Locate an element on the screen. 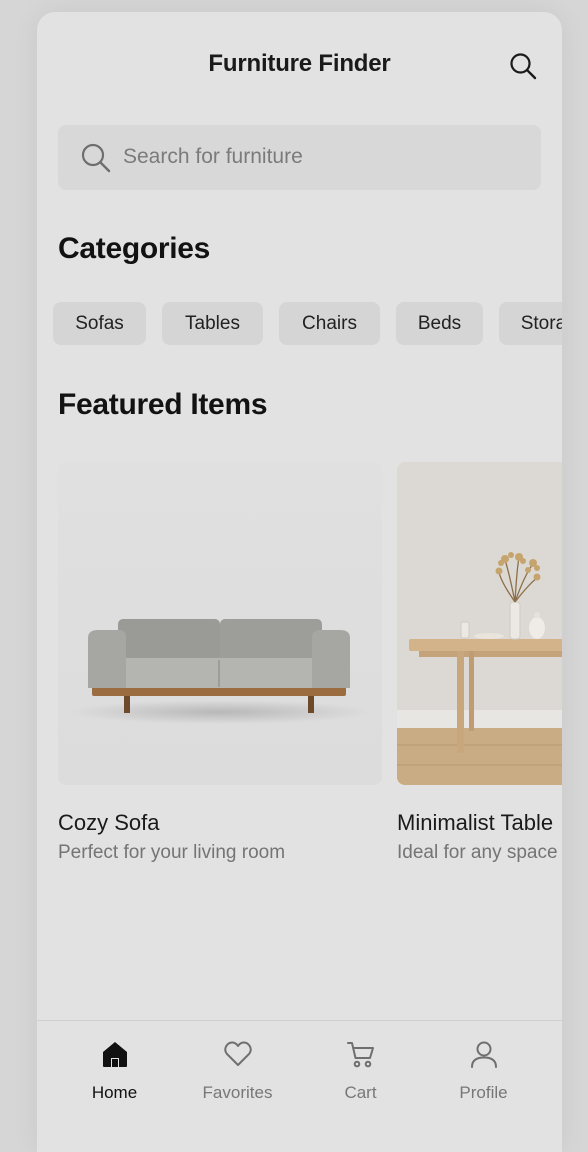 This screenshot has height=1152, width=588. product-name: Minimalist Table is located at coordinates (475, 822).